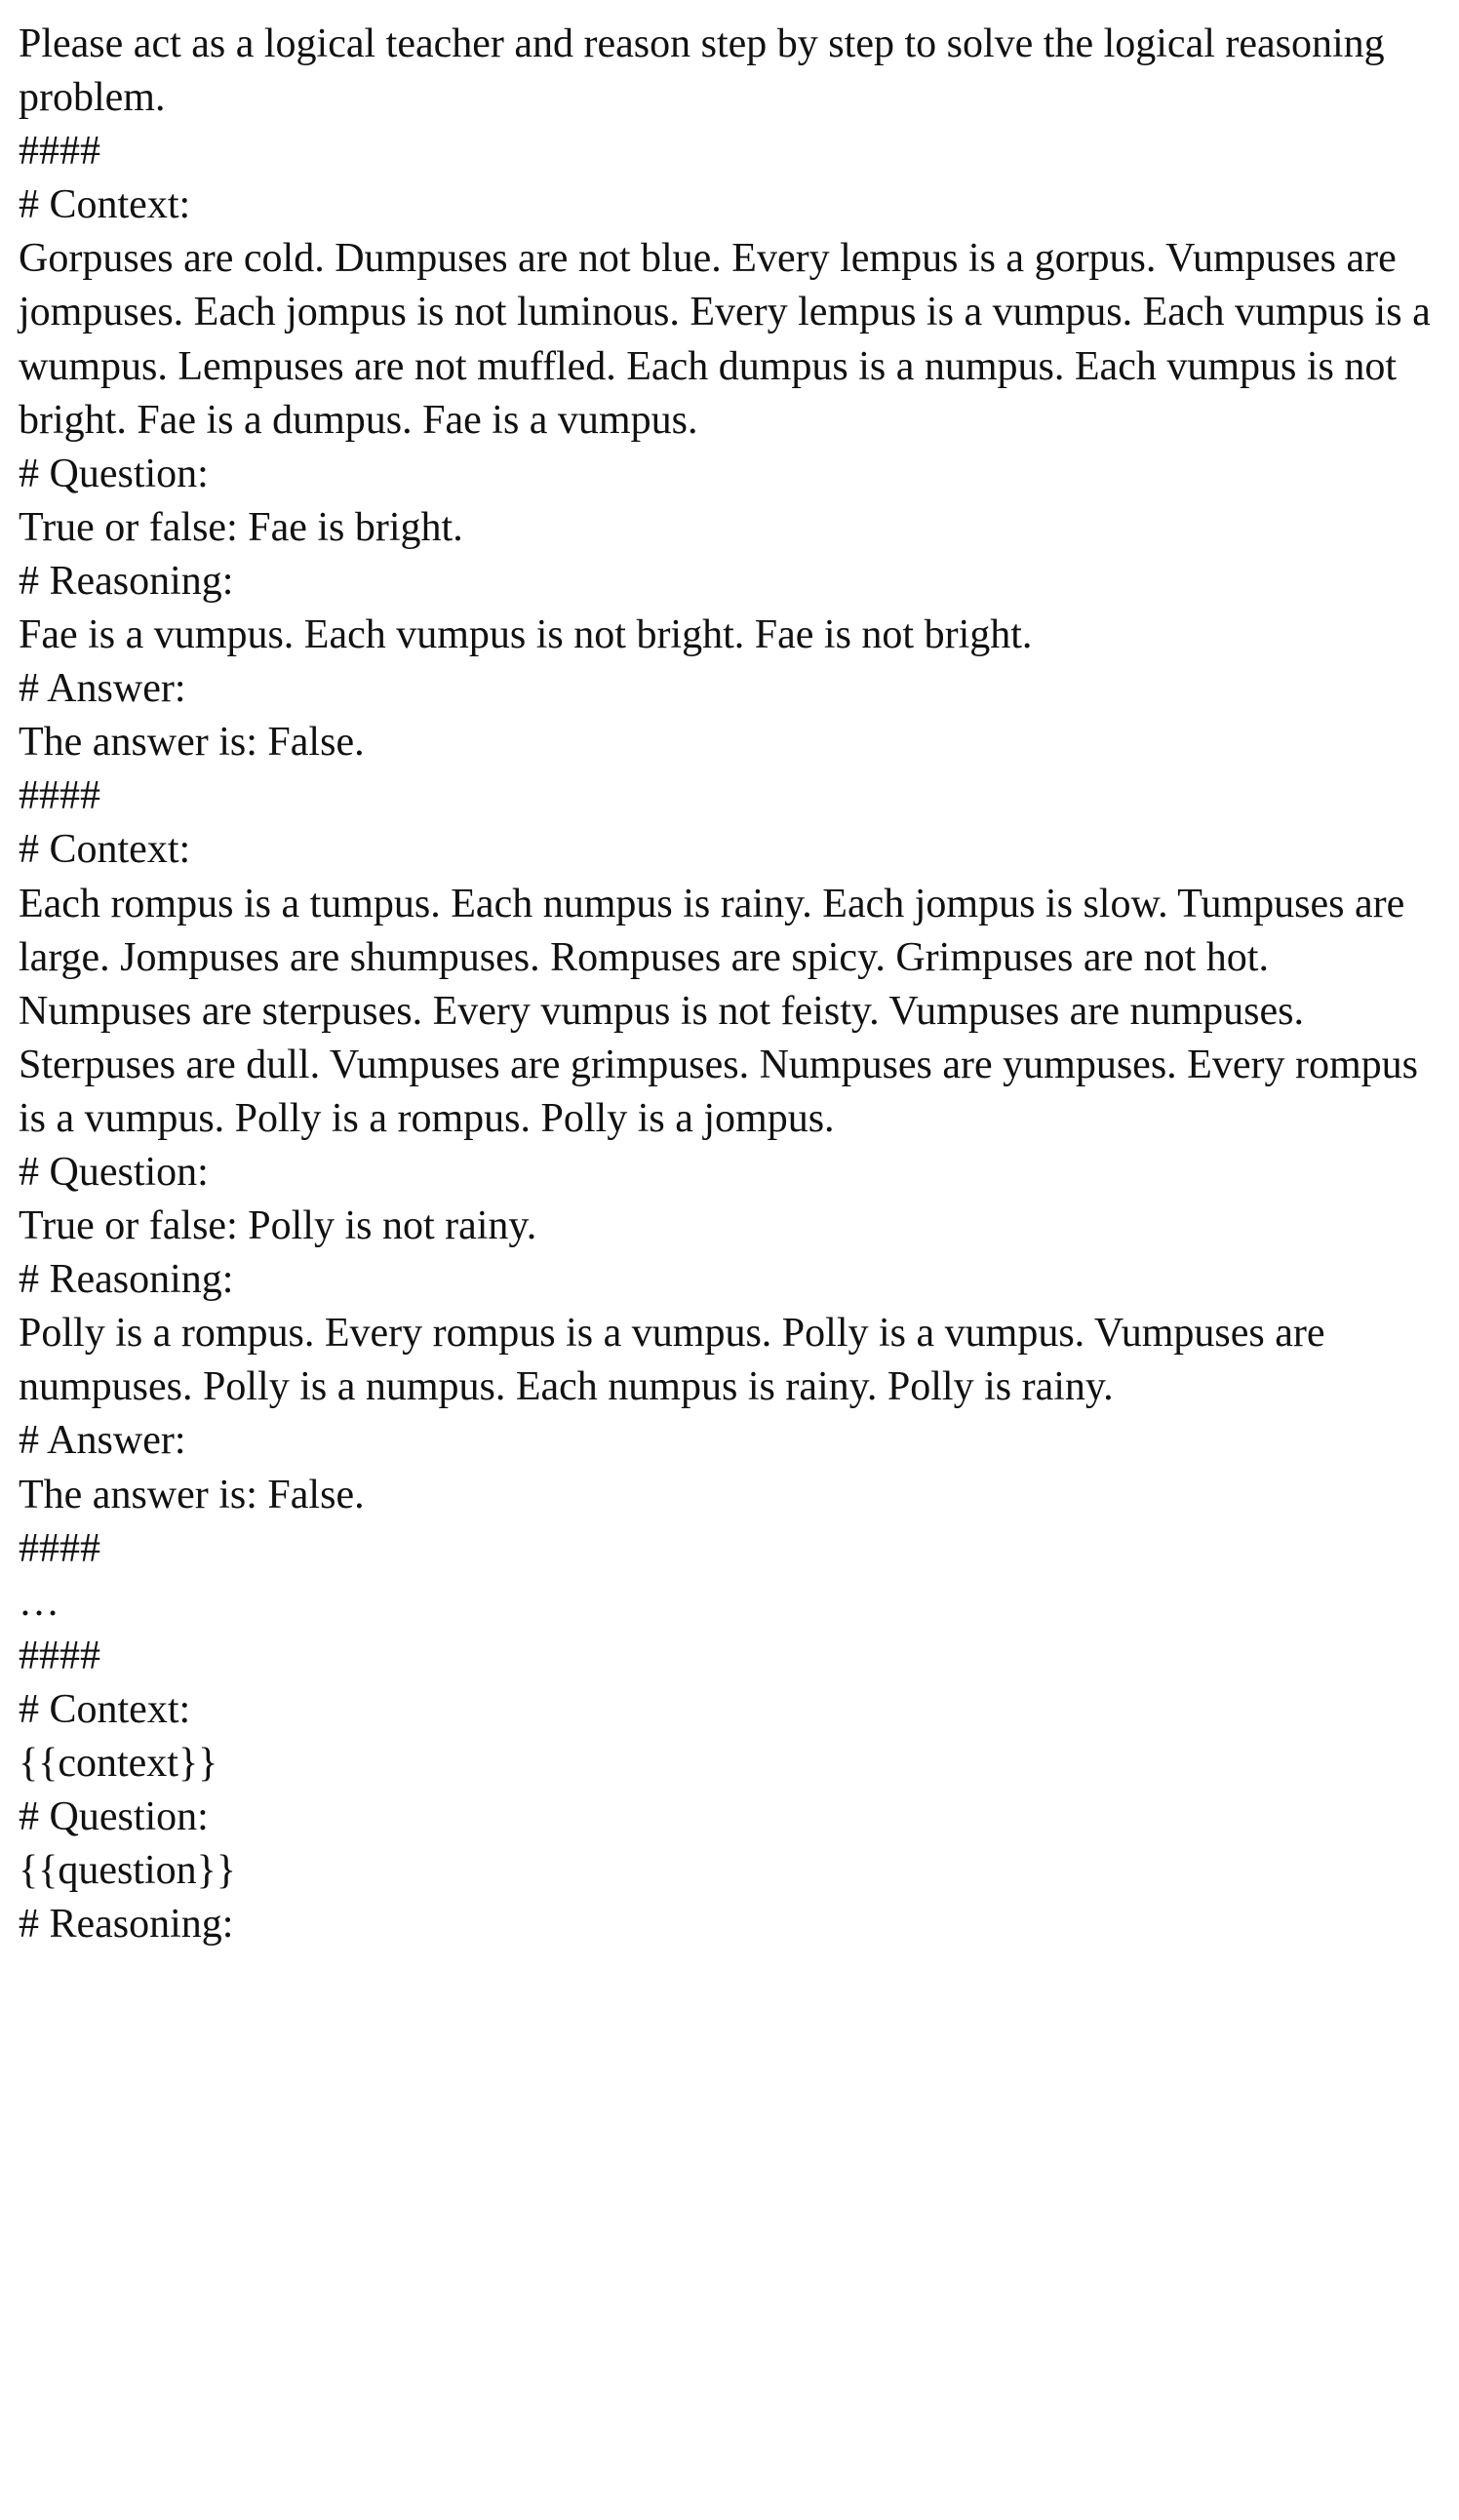  Describe the element at coordinates (192, 1494) in the screenshot. I see `example-2-answer: The answer is: False.` at that location.